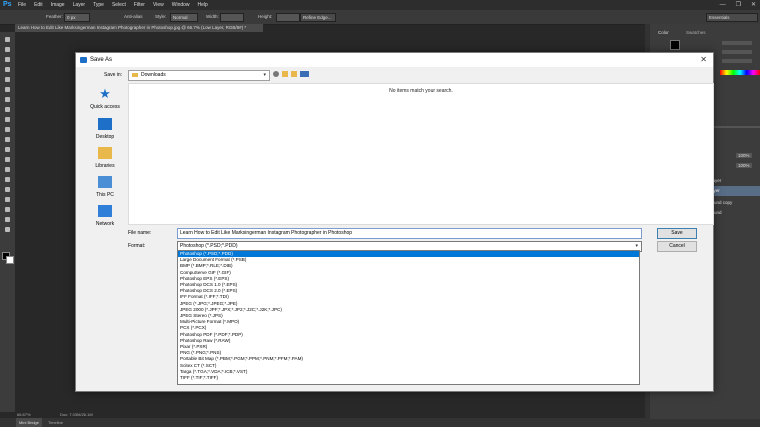 The image size is (760, 427). Describe the element at coordinates (7, 39) in the screenshot. I see `move-tool-icon` at that location.